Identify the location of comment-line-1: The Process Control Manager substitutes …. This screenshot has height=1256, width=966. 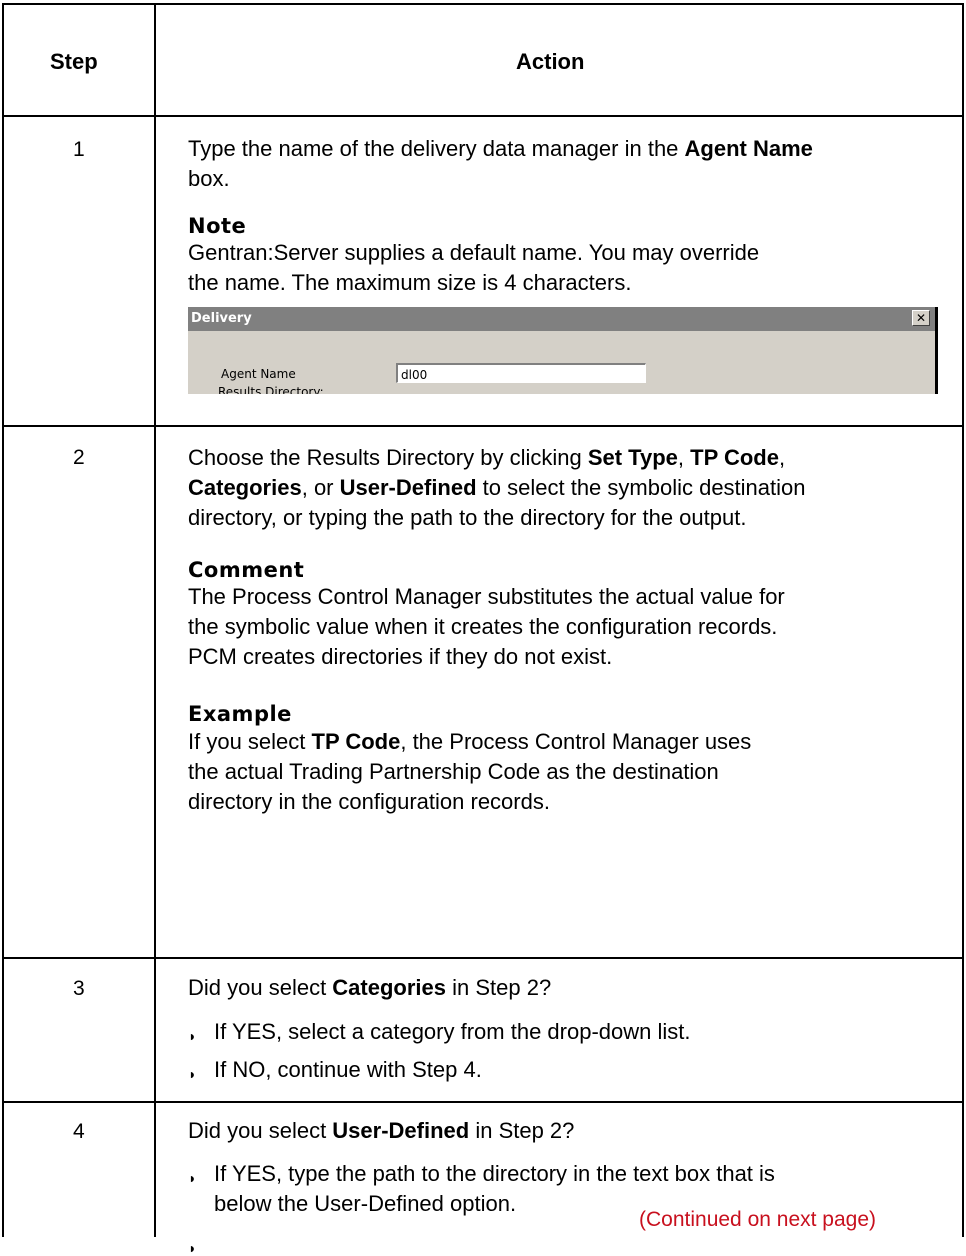
(486, 596).